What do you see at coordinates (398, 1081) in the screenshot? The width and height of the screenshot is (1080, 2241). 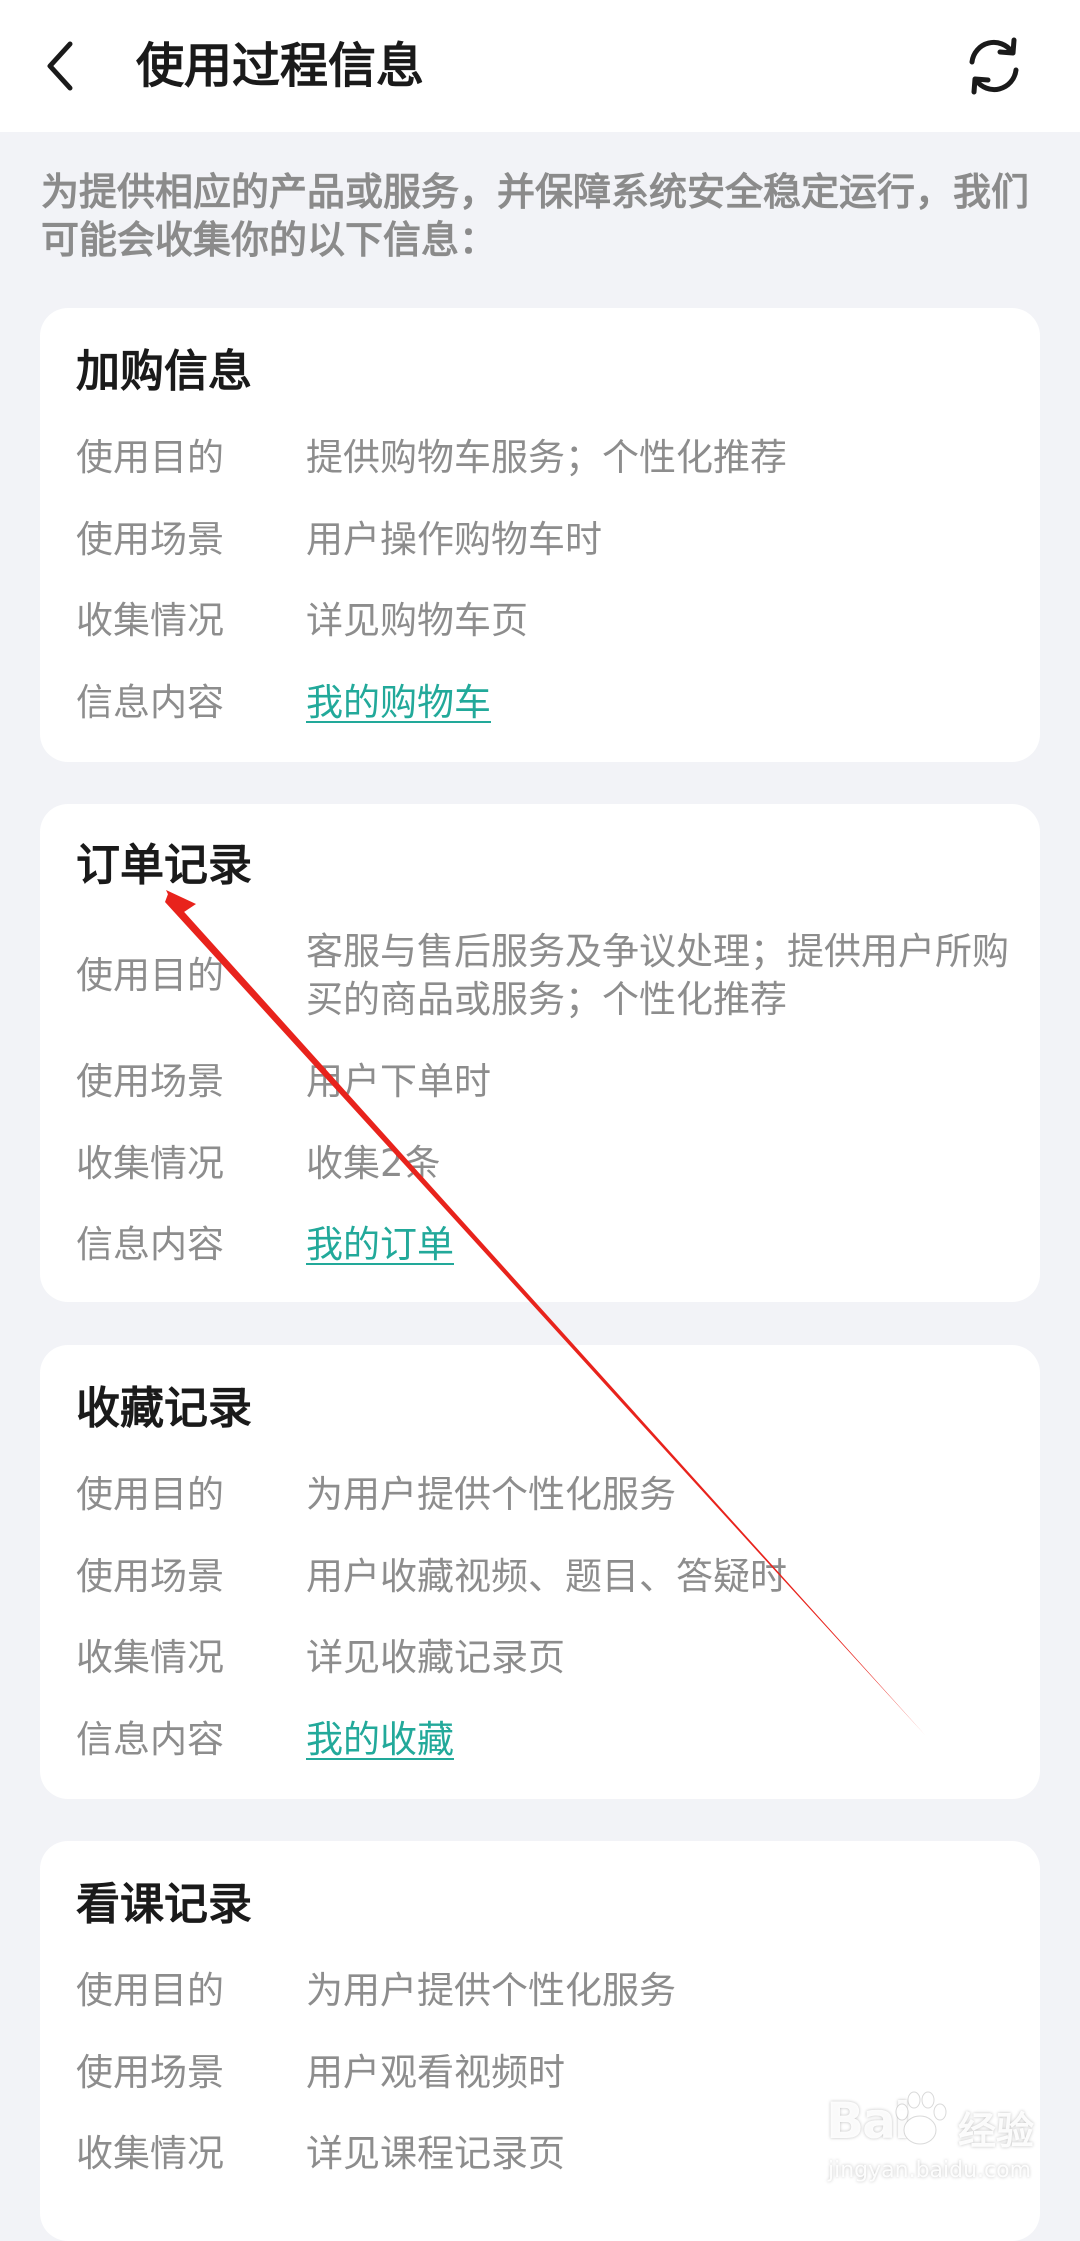 I see `row-value: 用户下单时` at bounding box center [398, 1081].